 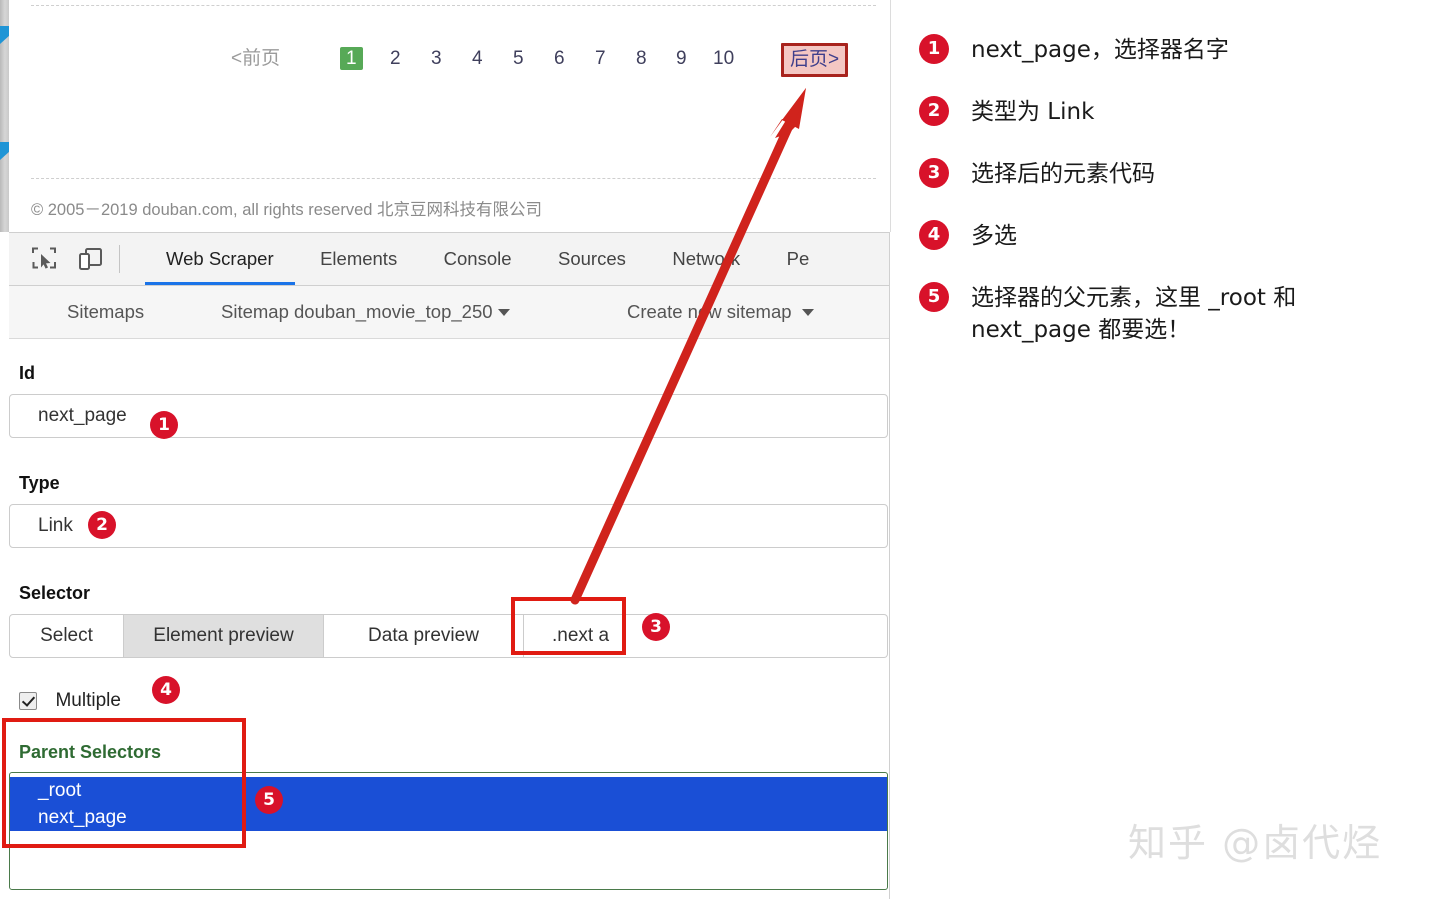 What do you see at coordinates (66, 636) in the screenshot?
I see `select-button: Select` at bounding box center [66, 636].